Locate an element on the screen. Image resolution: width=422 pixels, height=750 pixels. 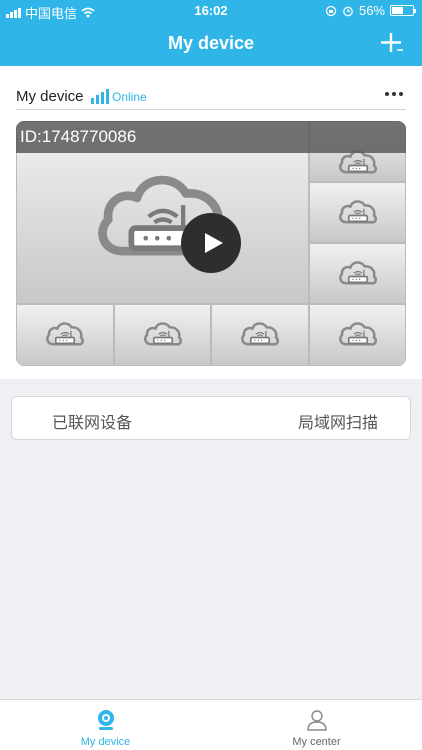
battery-percent: 56% is located at coordinates (371, 10).